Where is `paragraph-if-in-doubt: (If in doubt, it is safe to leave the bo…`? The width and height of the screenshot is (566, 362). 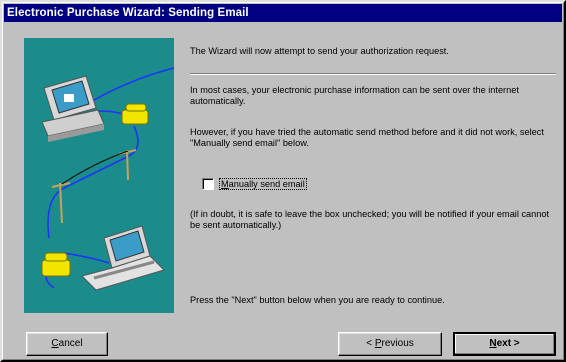 paragraph-if-in-doubt: (If in doubt, it is safe to leave the bo… is located at coordinates (370, 219).